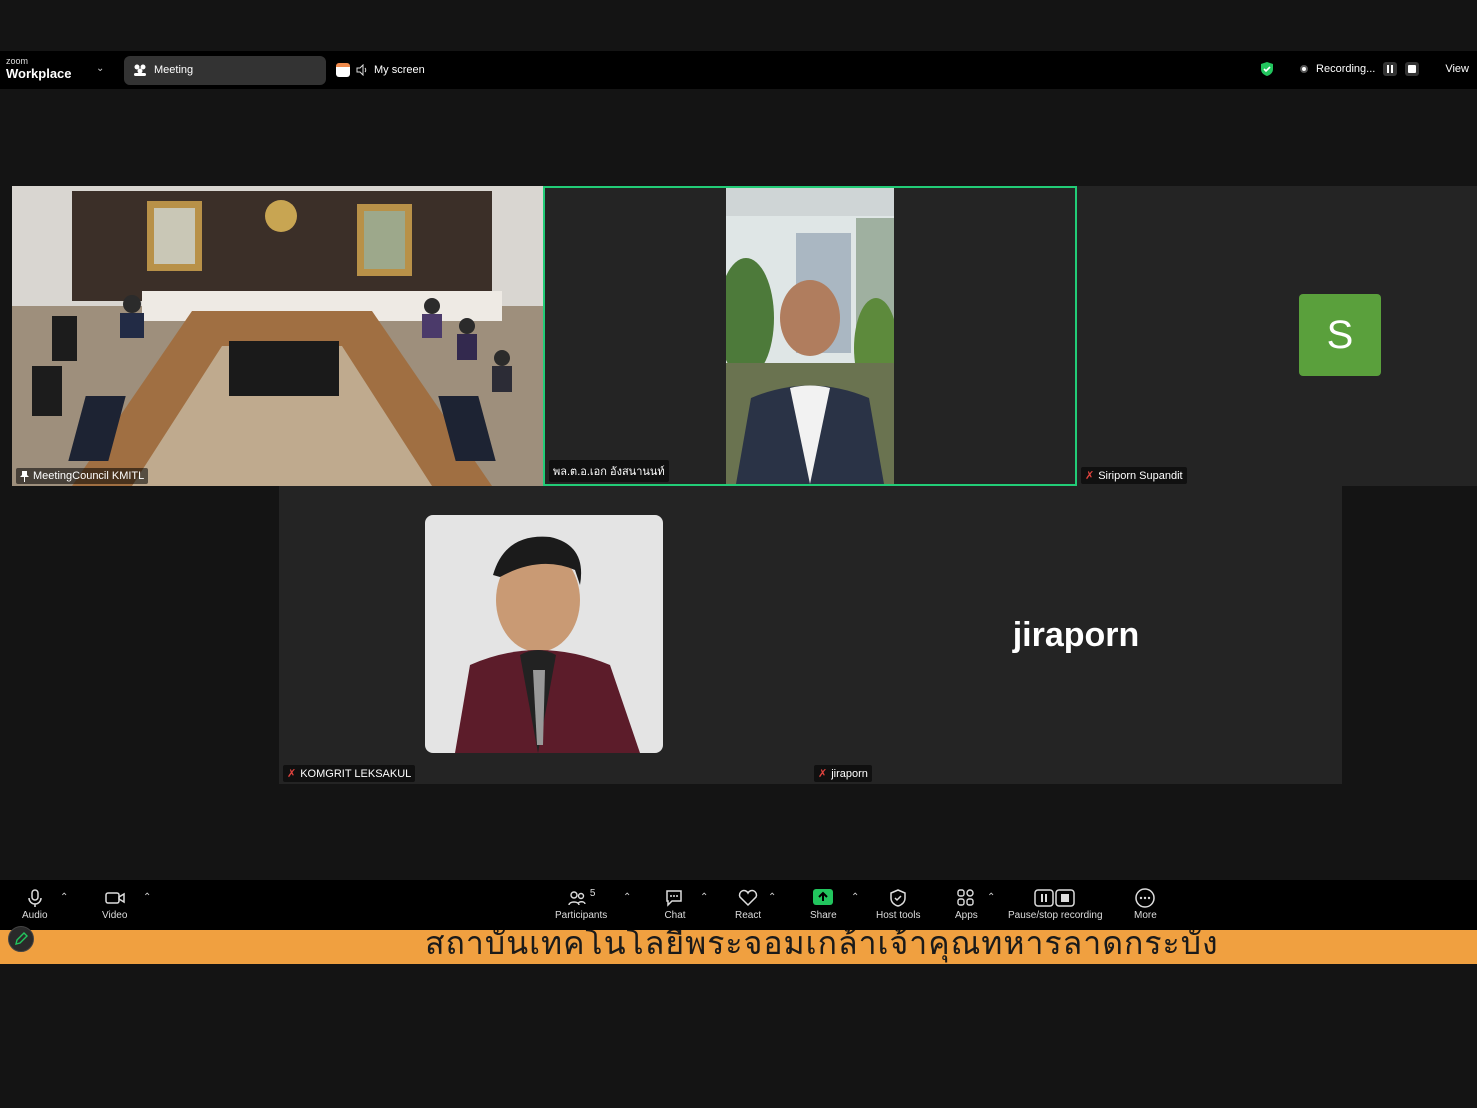  Describe the element at coordinates (174, 70) in the screenshot. I see `tab-meeting-label: Meeting` at that location.